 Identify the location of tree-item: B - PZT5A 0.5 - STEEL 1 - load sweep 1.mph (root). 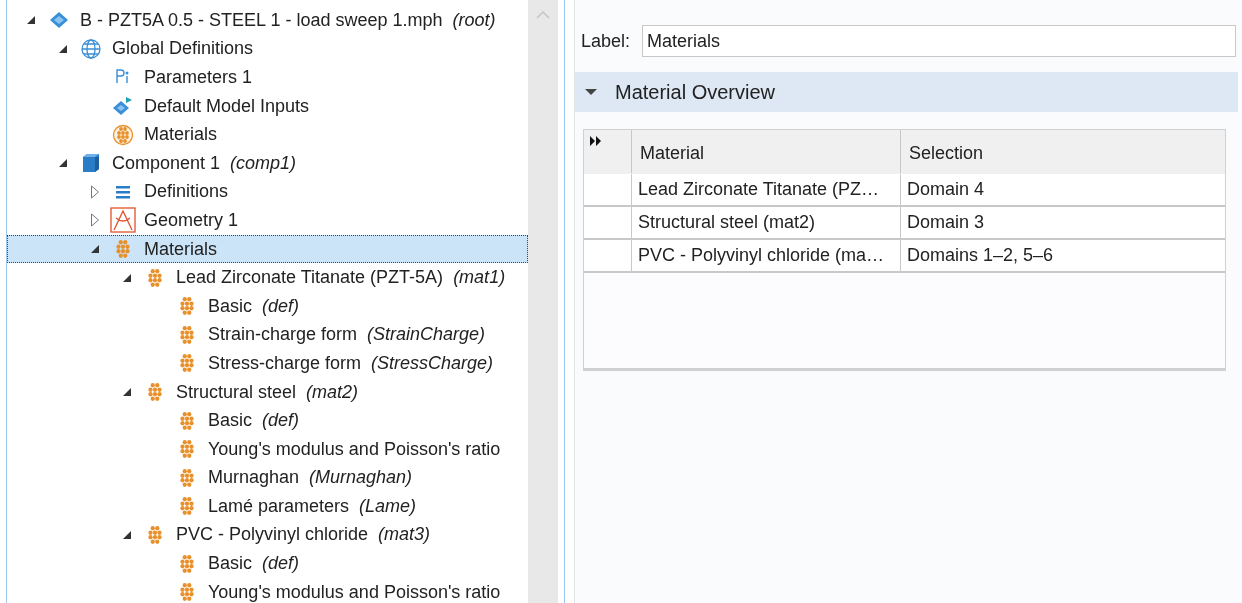
(268, 20).